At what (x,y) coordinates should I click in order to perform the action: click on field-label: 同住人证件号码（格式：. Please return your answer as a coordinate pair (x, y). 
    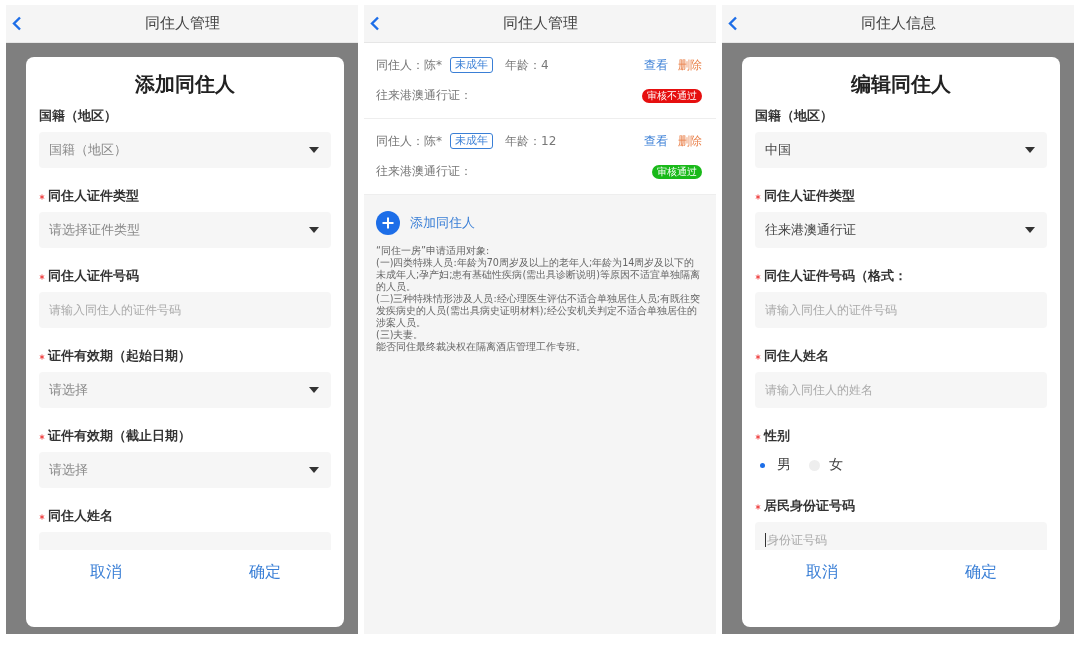
    Looking at the image, I should click on (835, 276).